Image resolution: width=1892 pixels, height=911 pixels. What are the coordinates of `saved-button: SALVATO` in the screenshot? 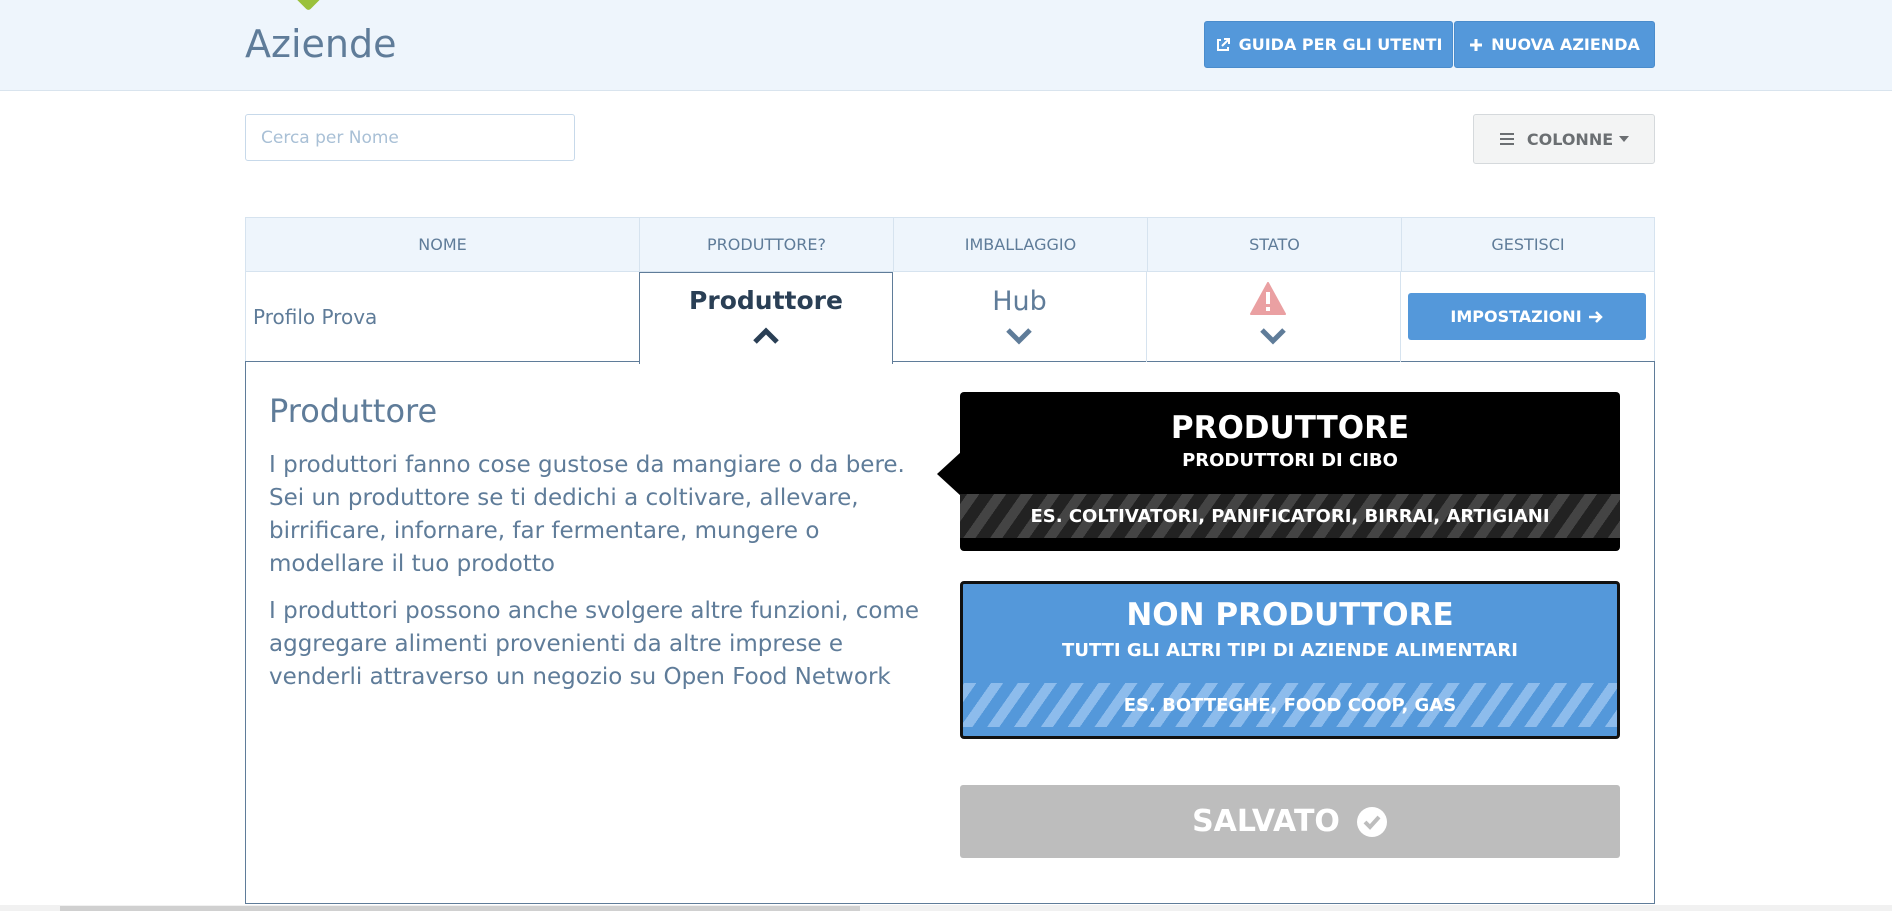 It's located at (1290, 821).